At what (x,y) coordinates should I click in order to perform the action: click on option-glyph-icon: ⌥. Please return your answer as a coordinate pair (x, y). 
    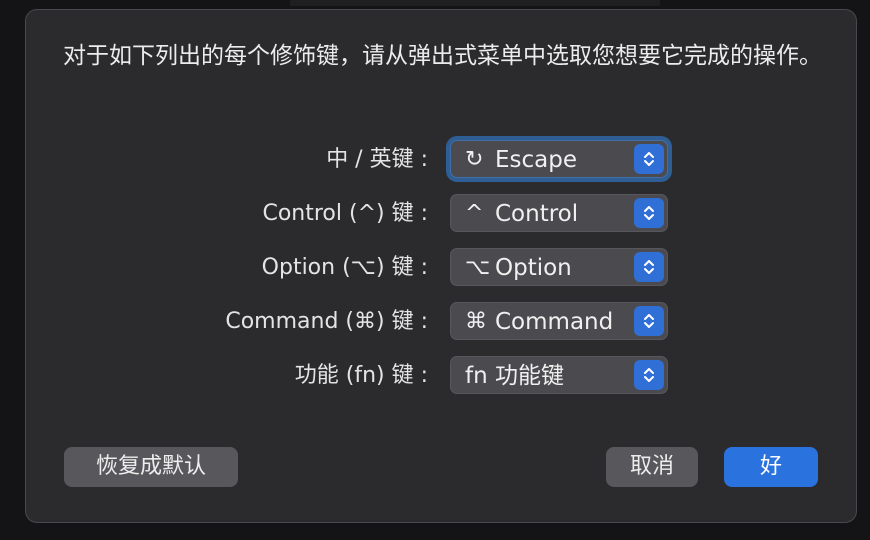
    Looking at the image, I should click on (478, 267).